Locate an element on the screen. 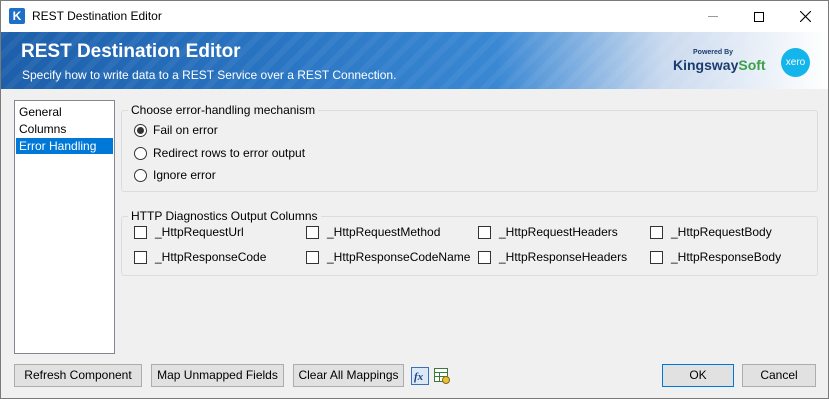 The width and height of the screenshot is (829, 399). checkbox-http-response-code-name: _HttpResponseCodeName is located at coordinates (388, 257).